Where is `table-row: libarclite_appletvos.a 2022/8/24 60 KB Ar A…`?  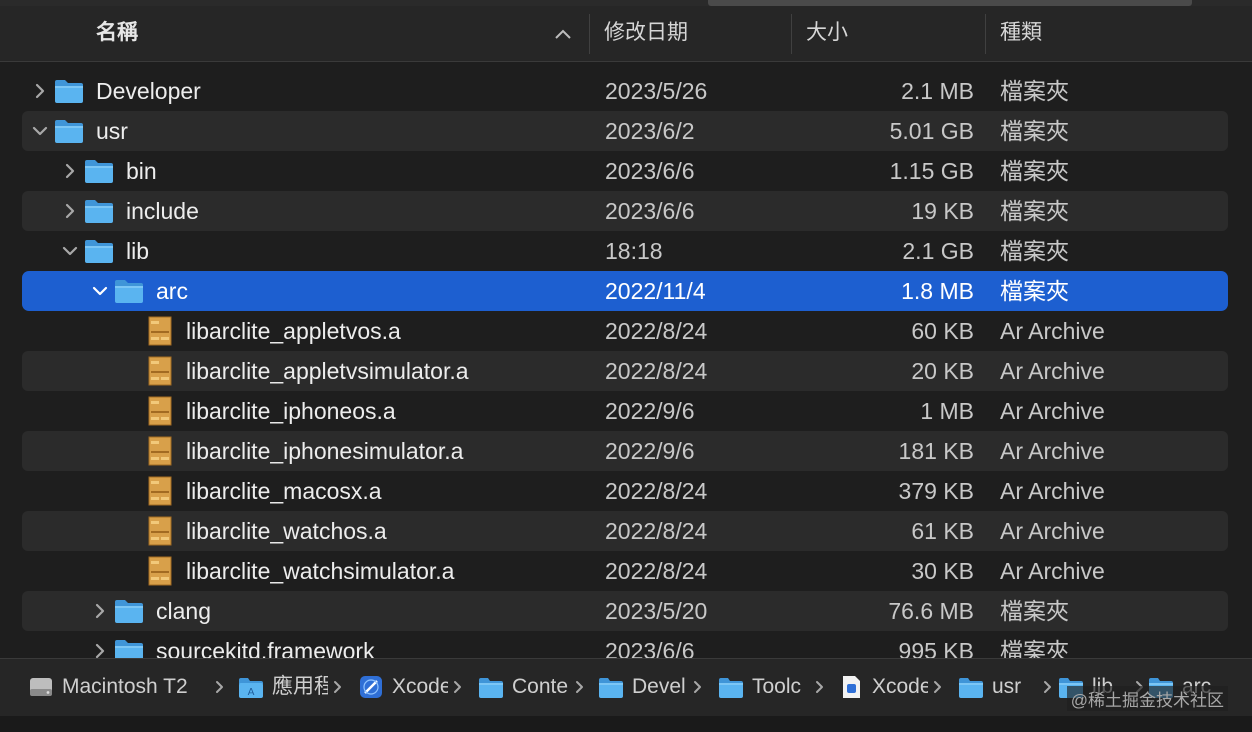
table-row: libarclite_appletvos.a 2022/8/24 60 KB Ar A… is located at coordinates (625, 331).